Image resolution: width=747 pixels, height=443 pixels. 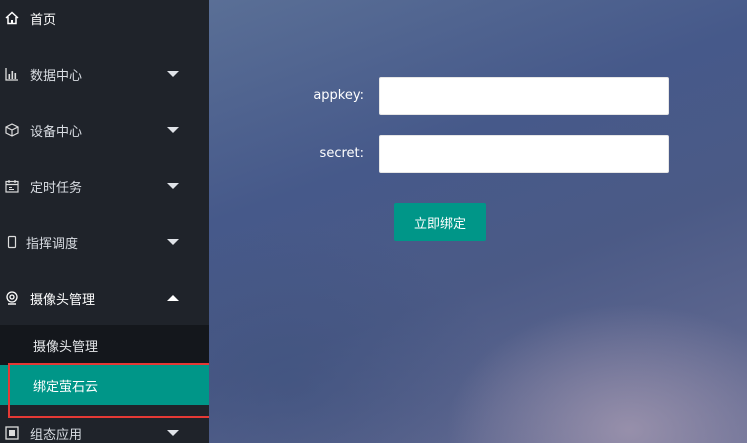 I want to click on sidebar-item-label: 指挥调度, so click(x=52, y=244).